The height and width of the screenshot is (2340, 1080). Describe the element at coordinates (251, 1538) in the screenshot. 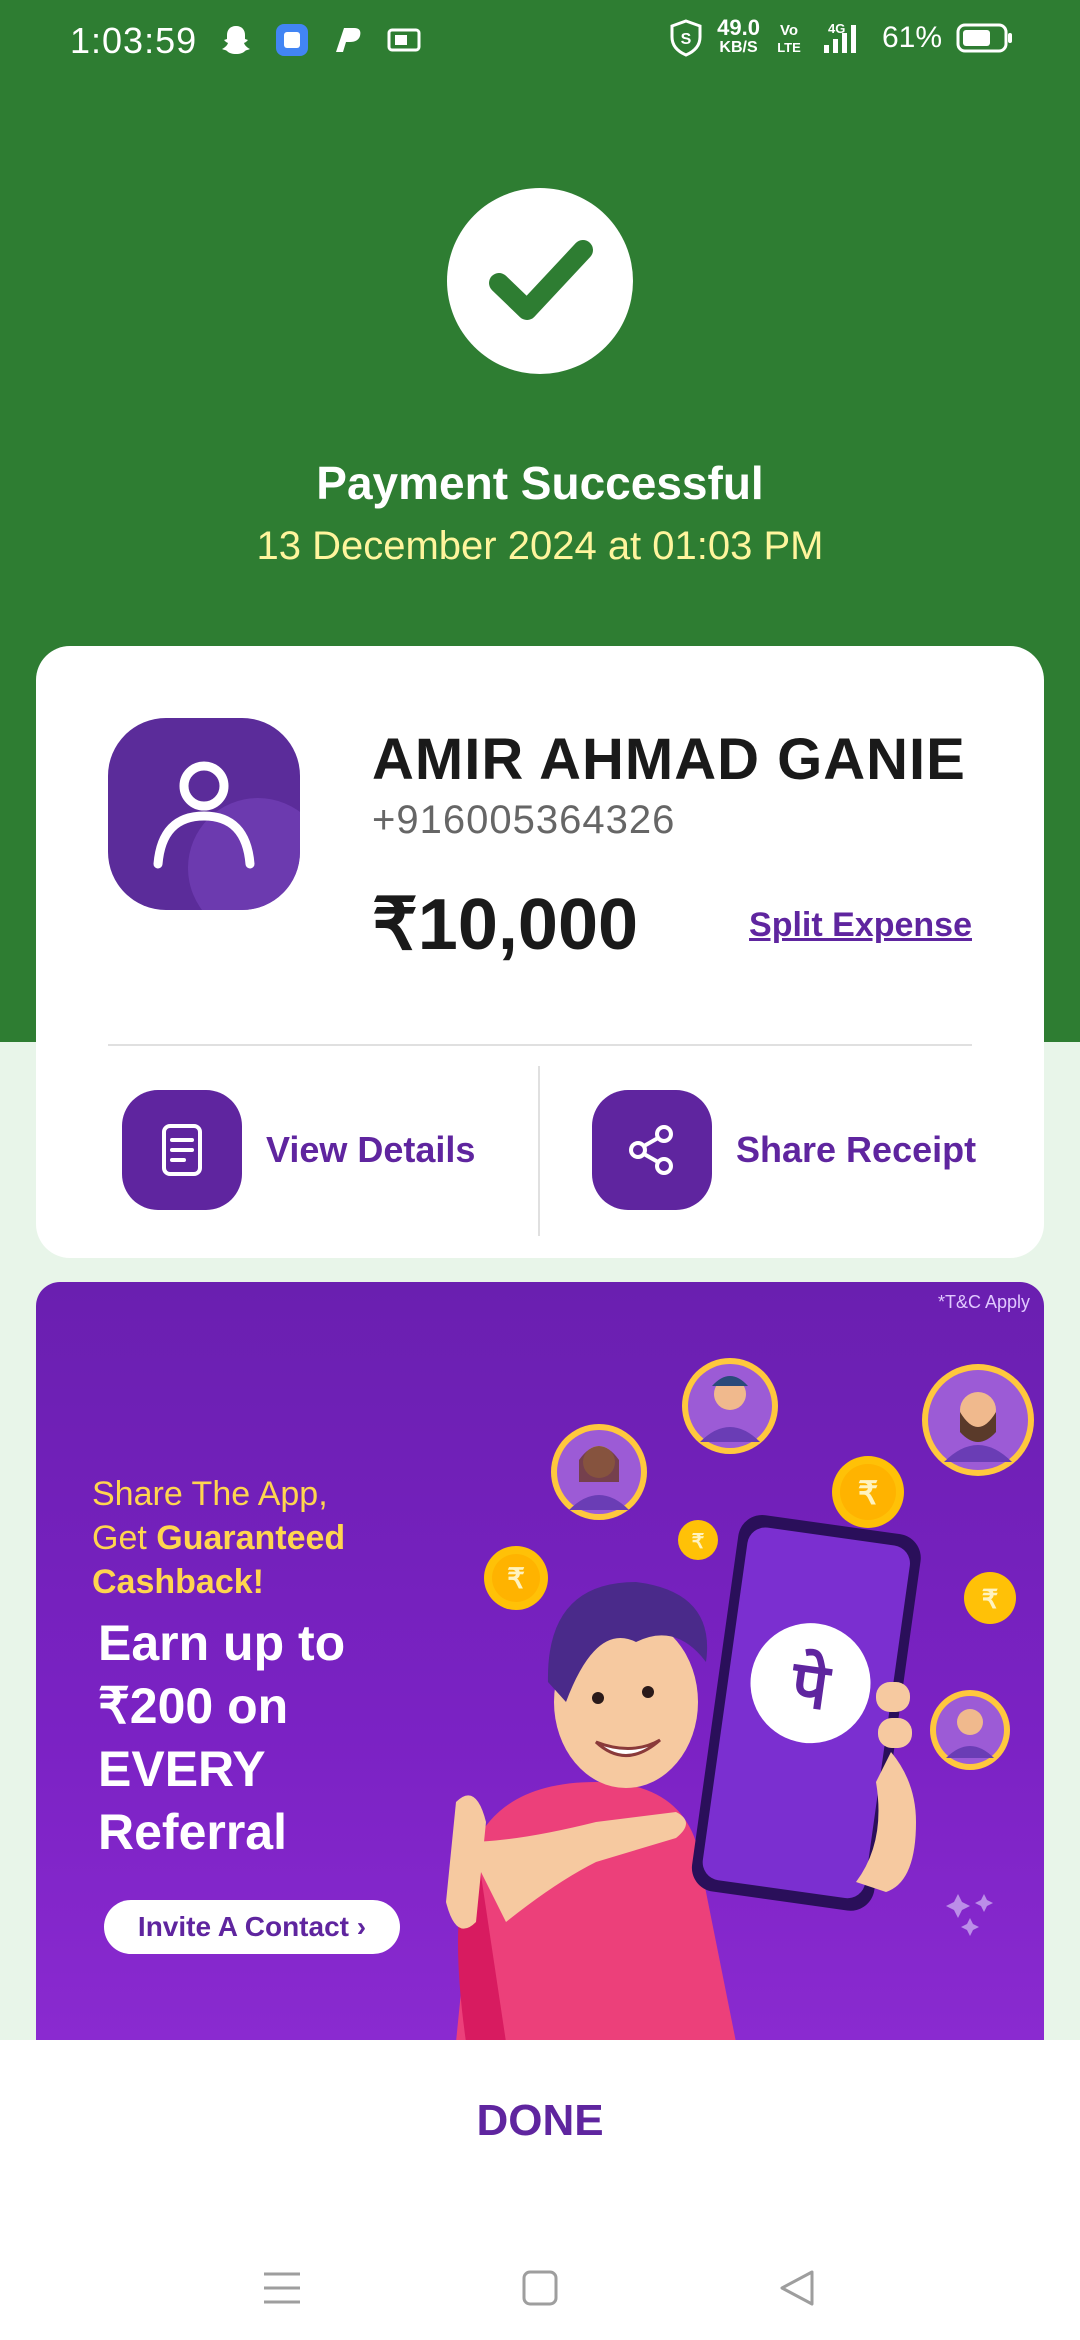

I see `promo-line-2-bold: Guaranteed` at that location.